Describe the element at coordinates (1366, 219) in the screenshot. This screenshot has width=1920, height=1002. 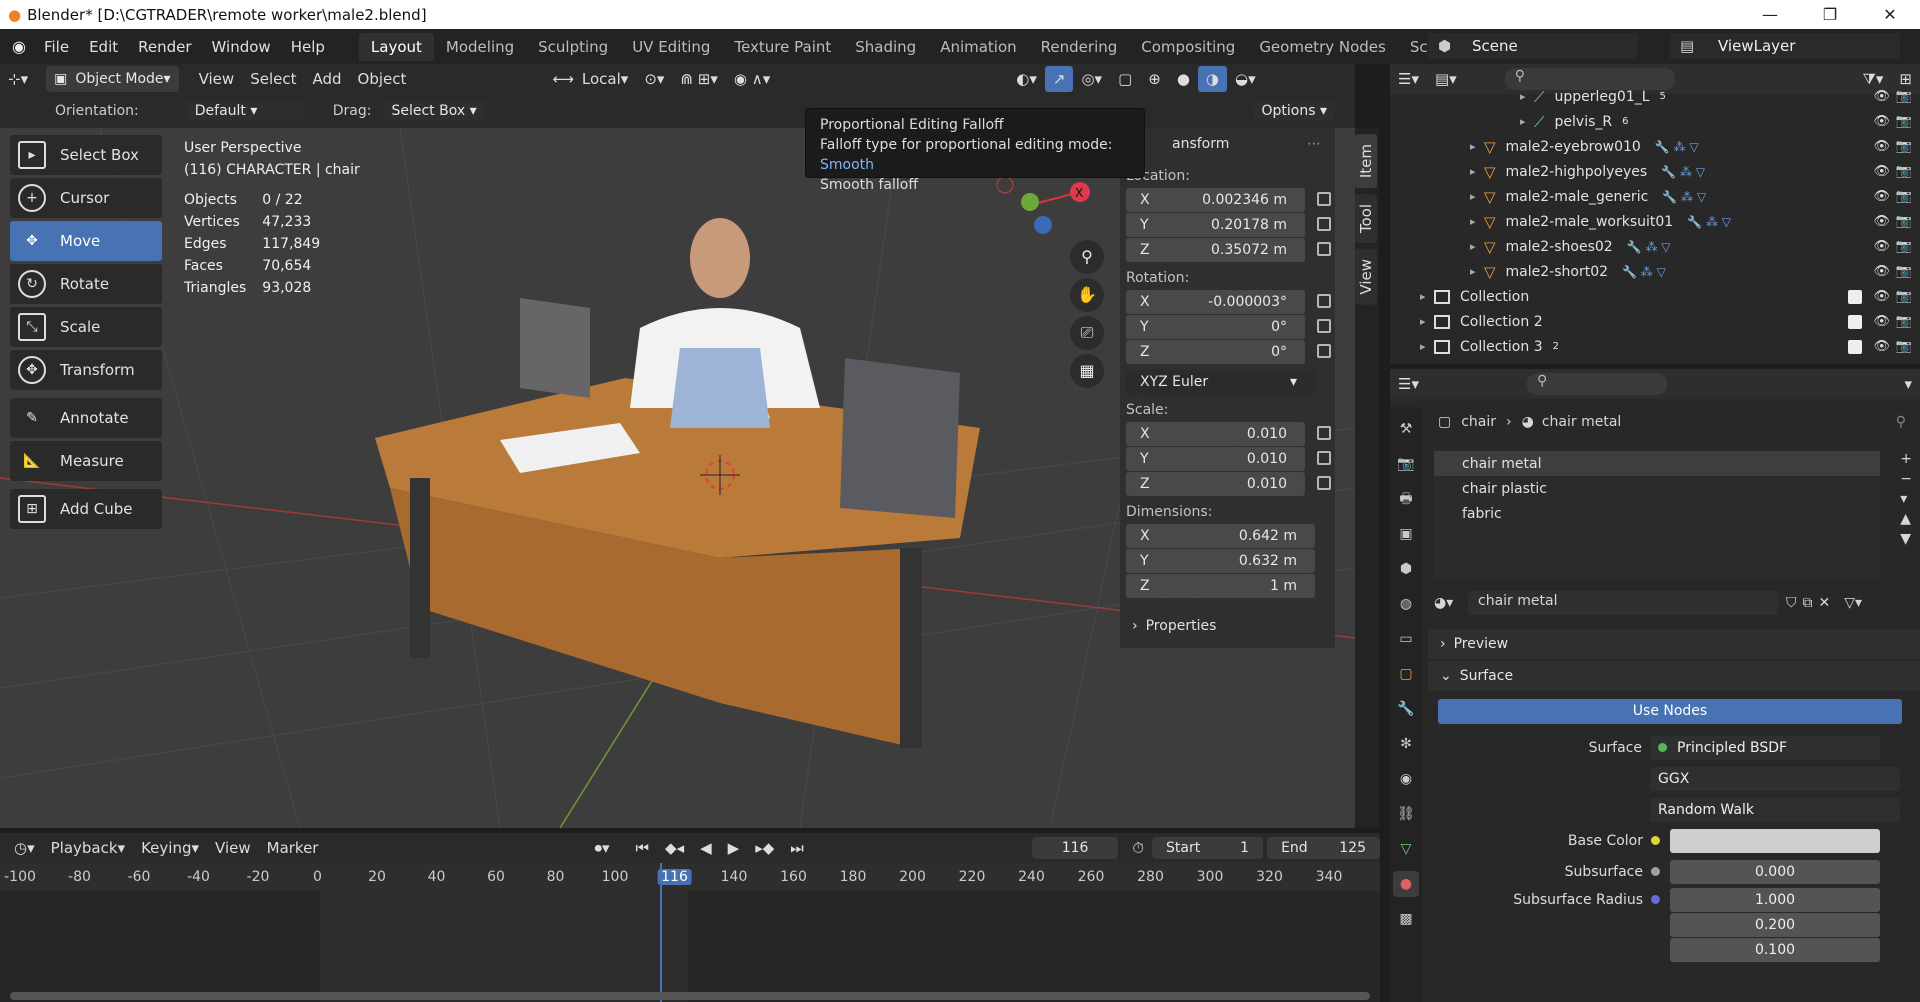
I see `tab-tool: Tool` at that location.